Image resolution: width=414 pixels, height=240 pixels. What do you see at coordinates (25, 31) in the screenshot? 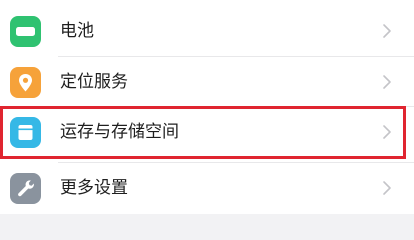
I see `battery-icon` at bounding box center [25, 31].